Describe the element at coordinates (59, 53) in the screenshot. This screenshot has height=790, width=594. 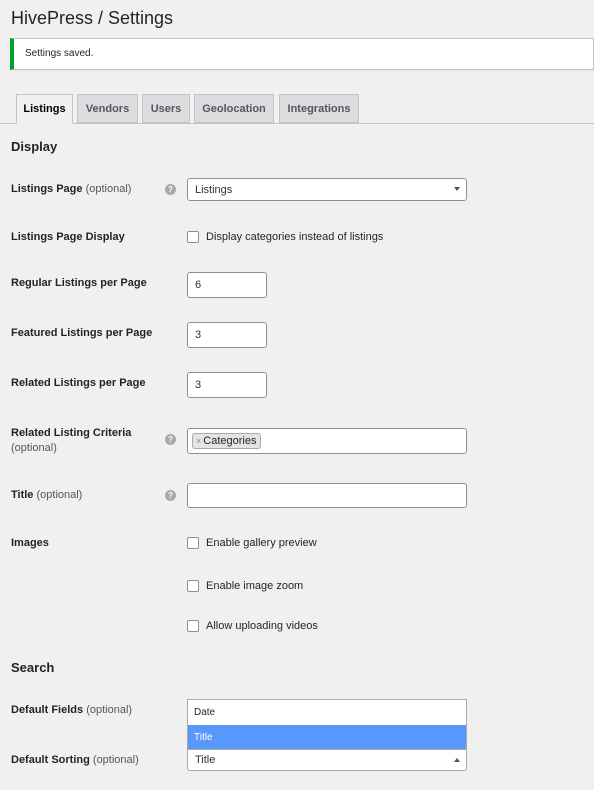
I see `notice-text: Settings saved.` at that location.